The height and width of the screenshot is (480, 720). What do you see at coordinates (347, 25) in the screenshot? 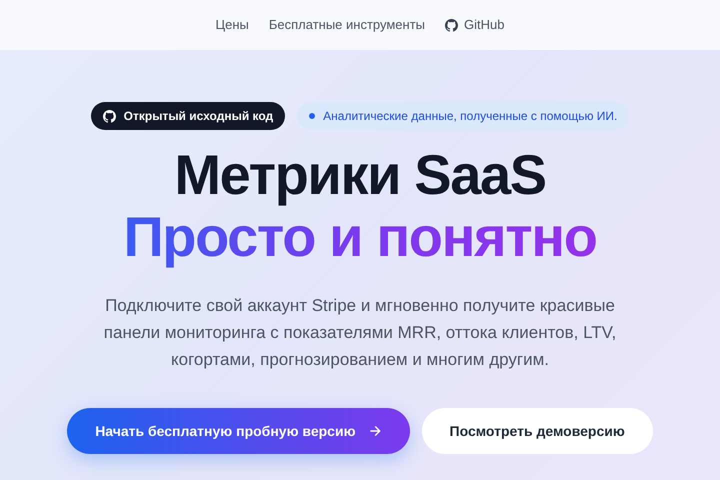
I see `nav-link: Бесплатные инструменты` at bounding box center [347, 25].